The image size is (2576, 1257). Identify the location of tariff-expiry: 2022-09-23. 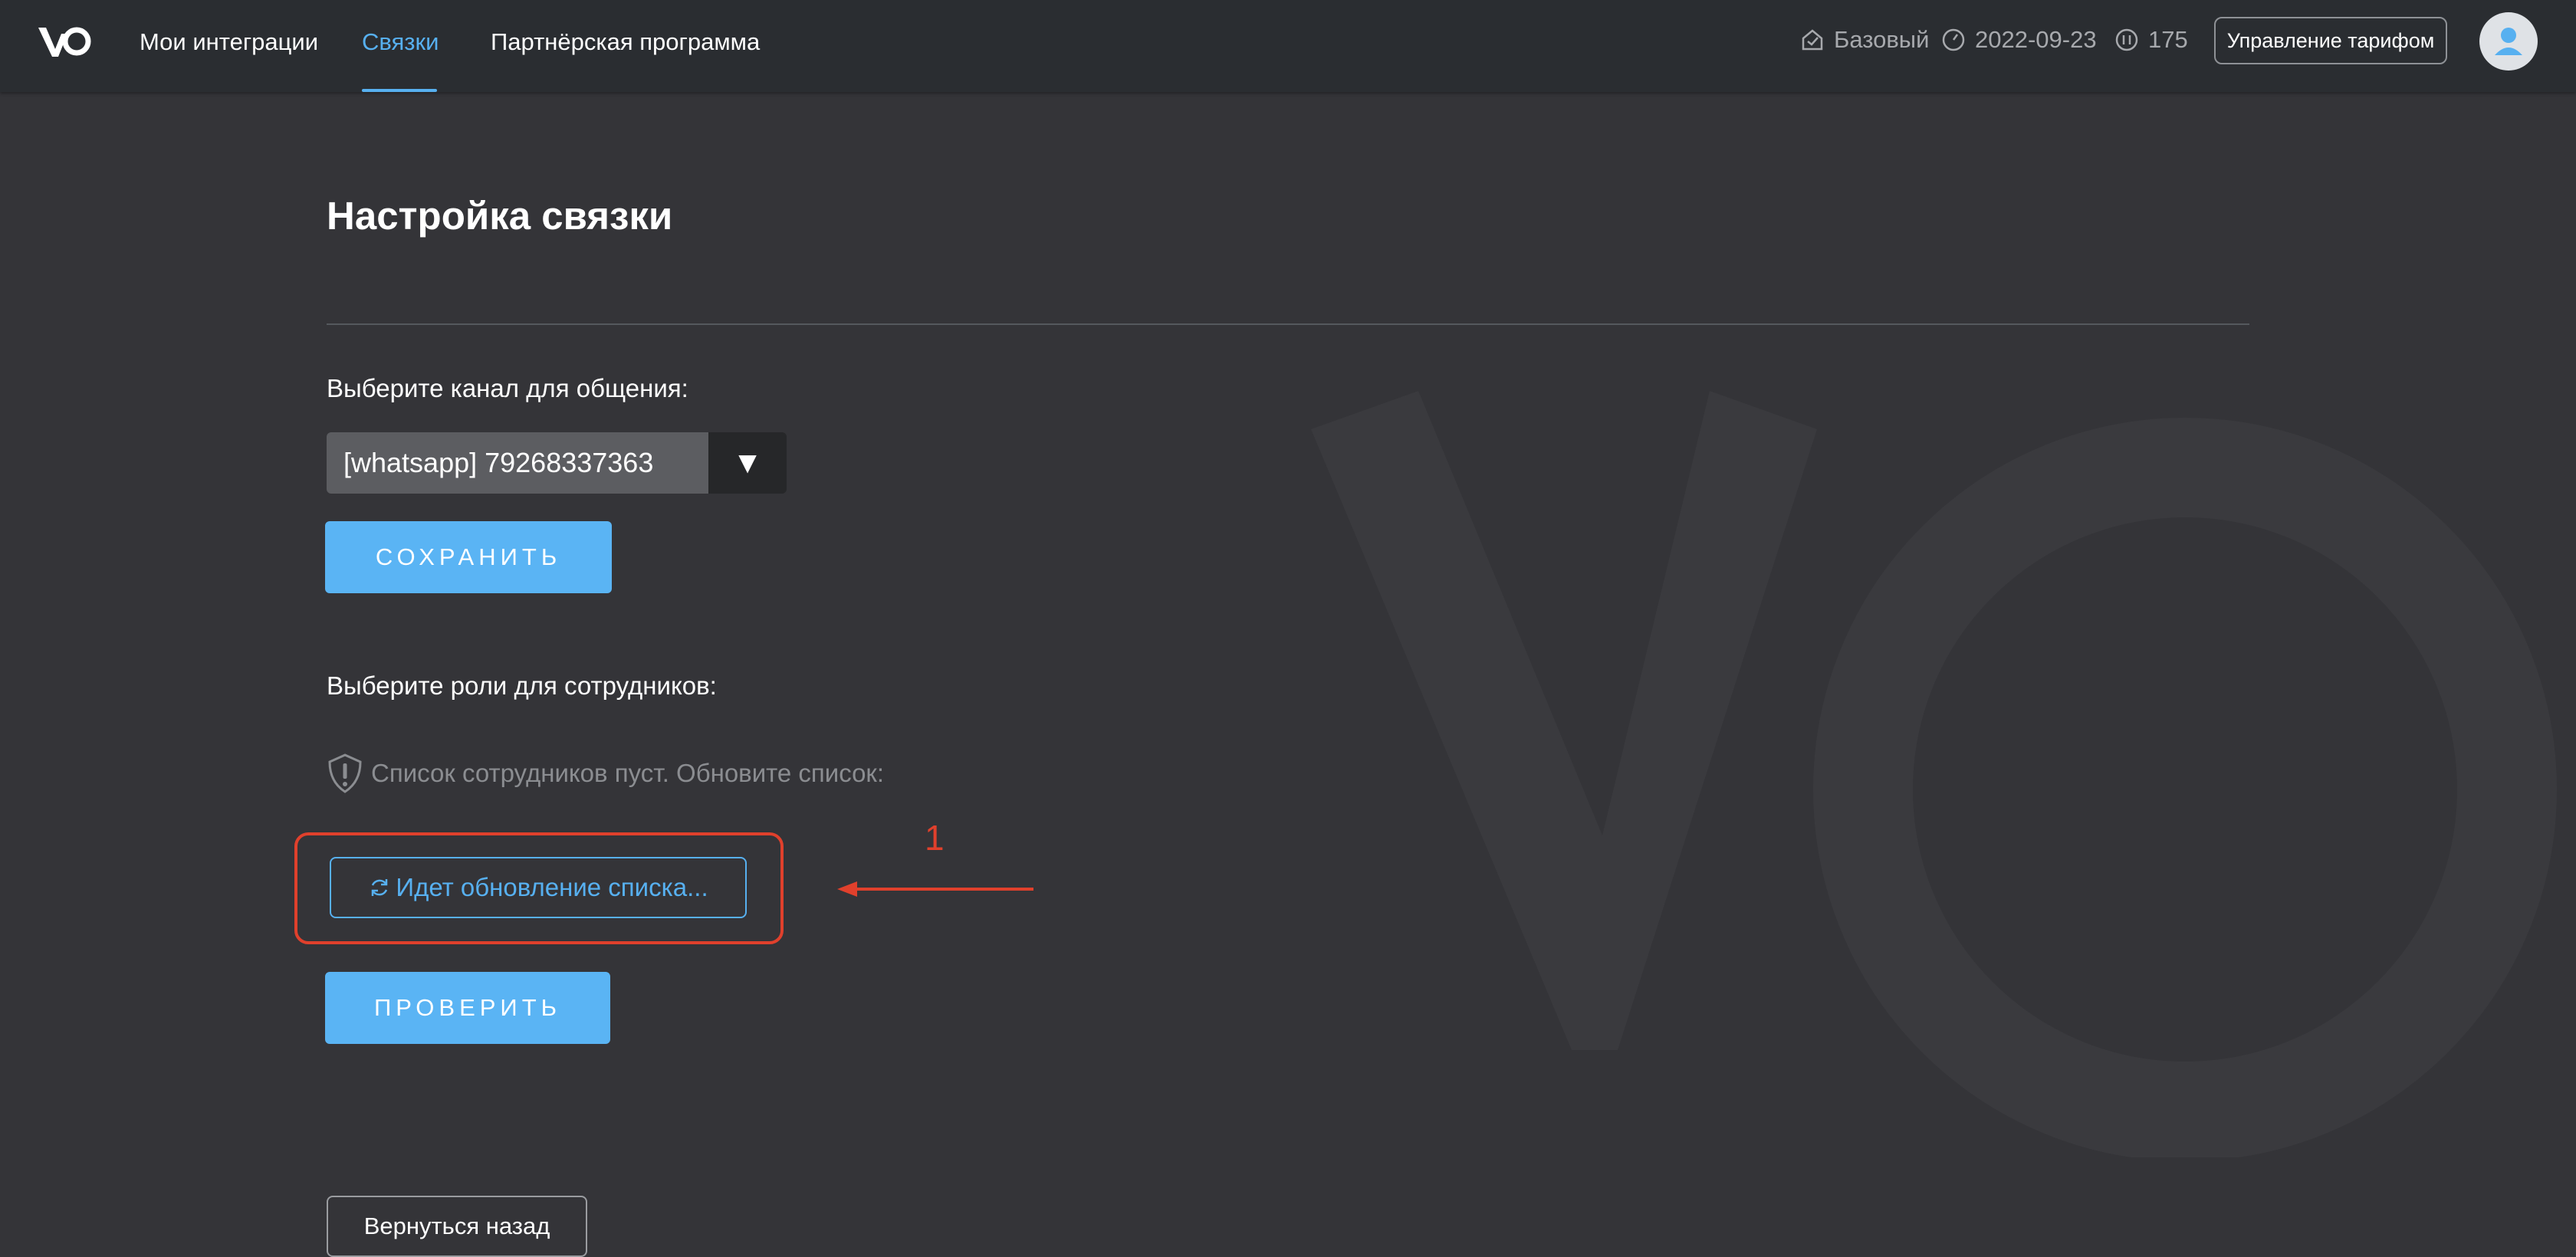
(2019, 40).